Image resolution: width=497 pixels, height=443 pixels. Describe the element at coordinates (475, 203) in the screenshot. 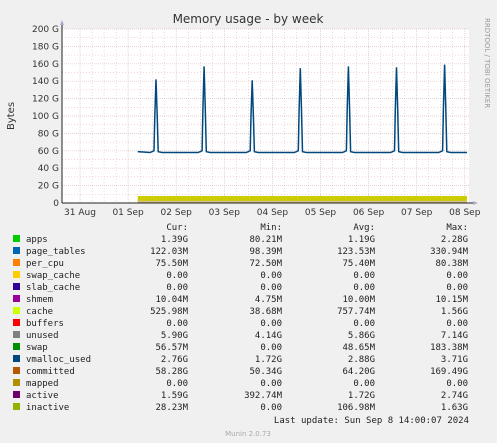

I see `x-axis-arrow` at that location.